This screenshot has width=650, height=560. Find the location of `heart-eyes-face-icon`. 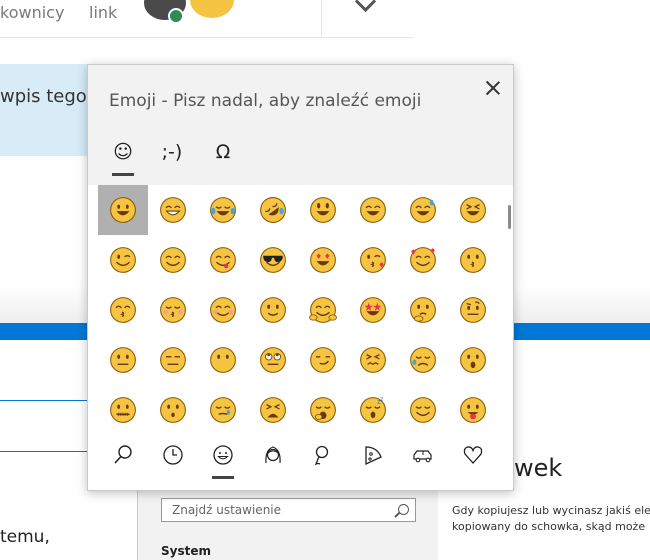

heart-eyes-face-icon is located at coordinates (323, 260).